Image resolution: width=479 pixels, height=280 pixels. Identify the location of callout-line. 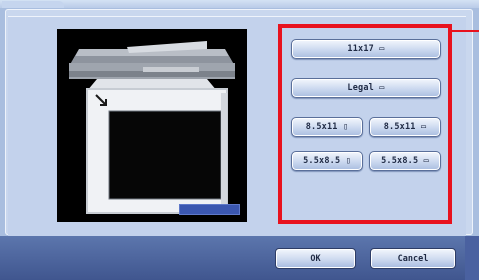
(465, 31).